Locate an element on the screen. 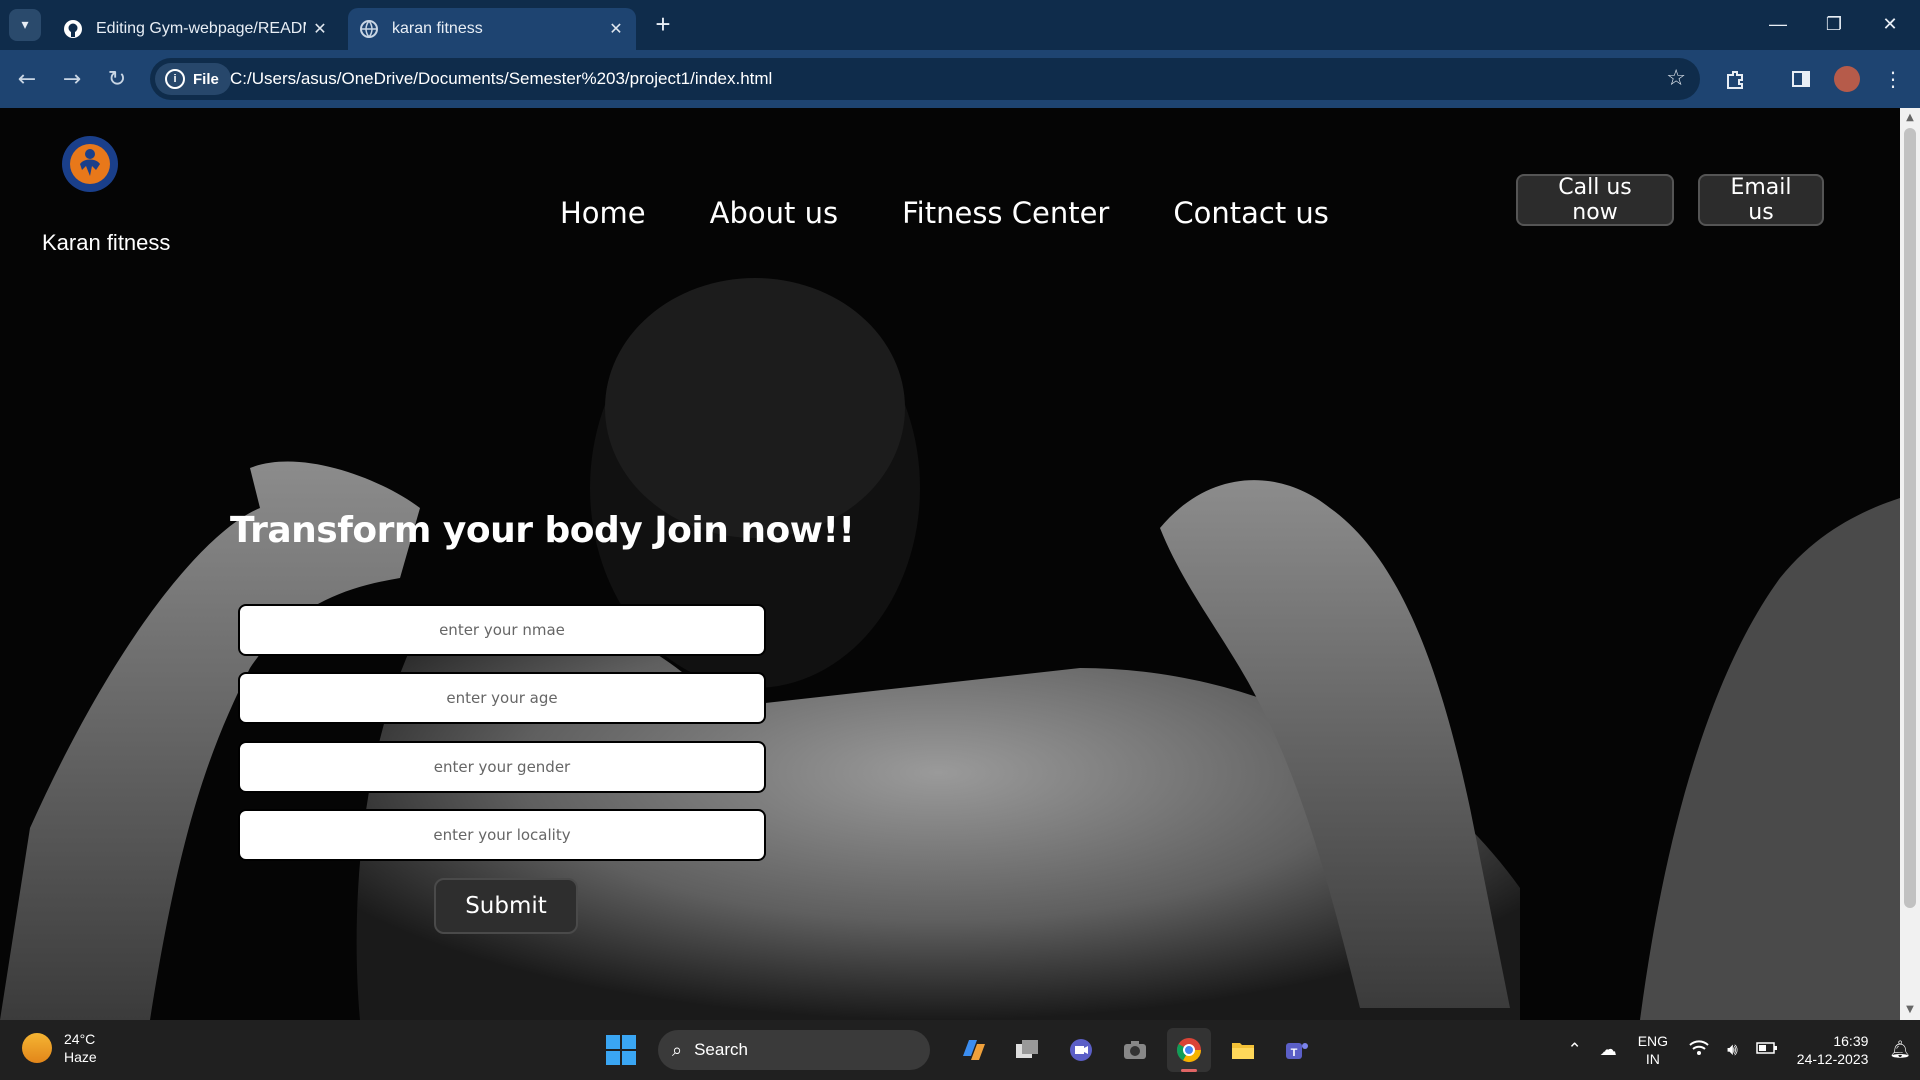  weather-condition: Haze is located at coordinates (80, 1057).